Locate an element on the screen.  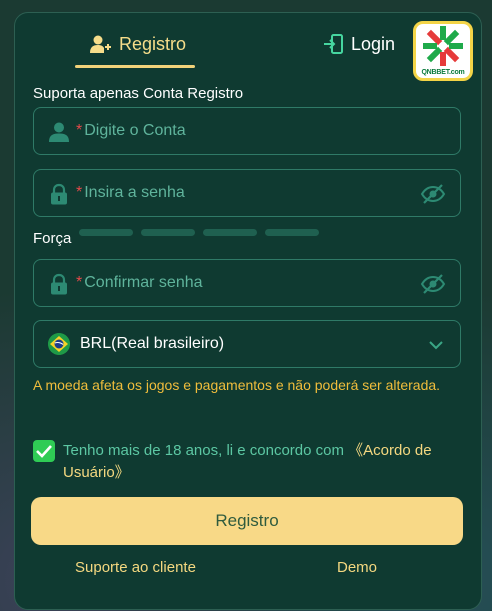
age-agreement-checkbox is located at coordinates (44, 451).